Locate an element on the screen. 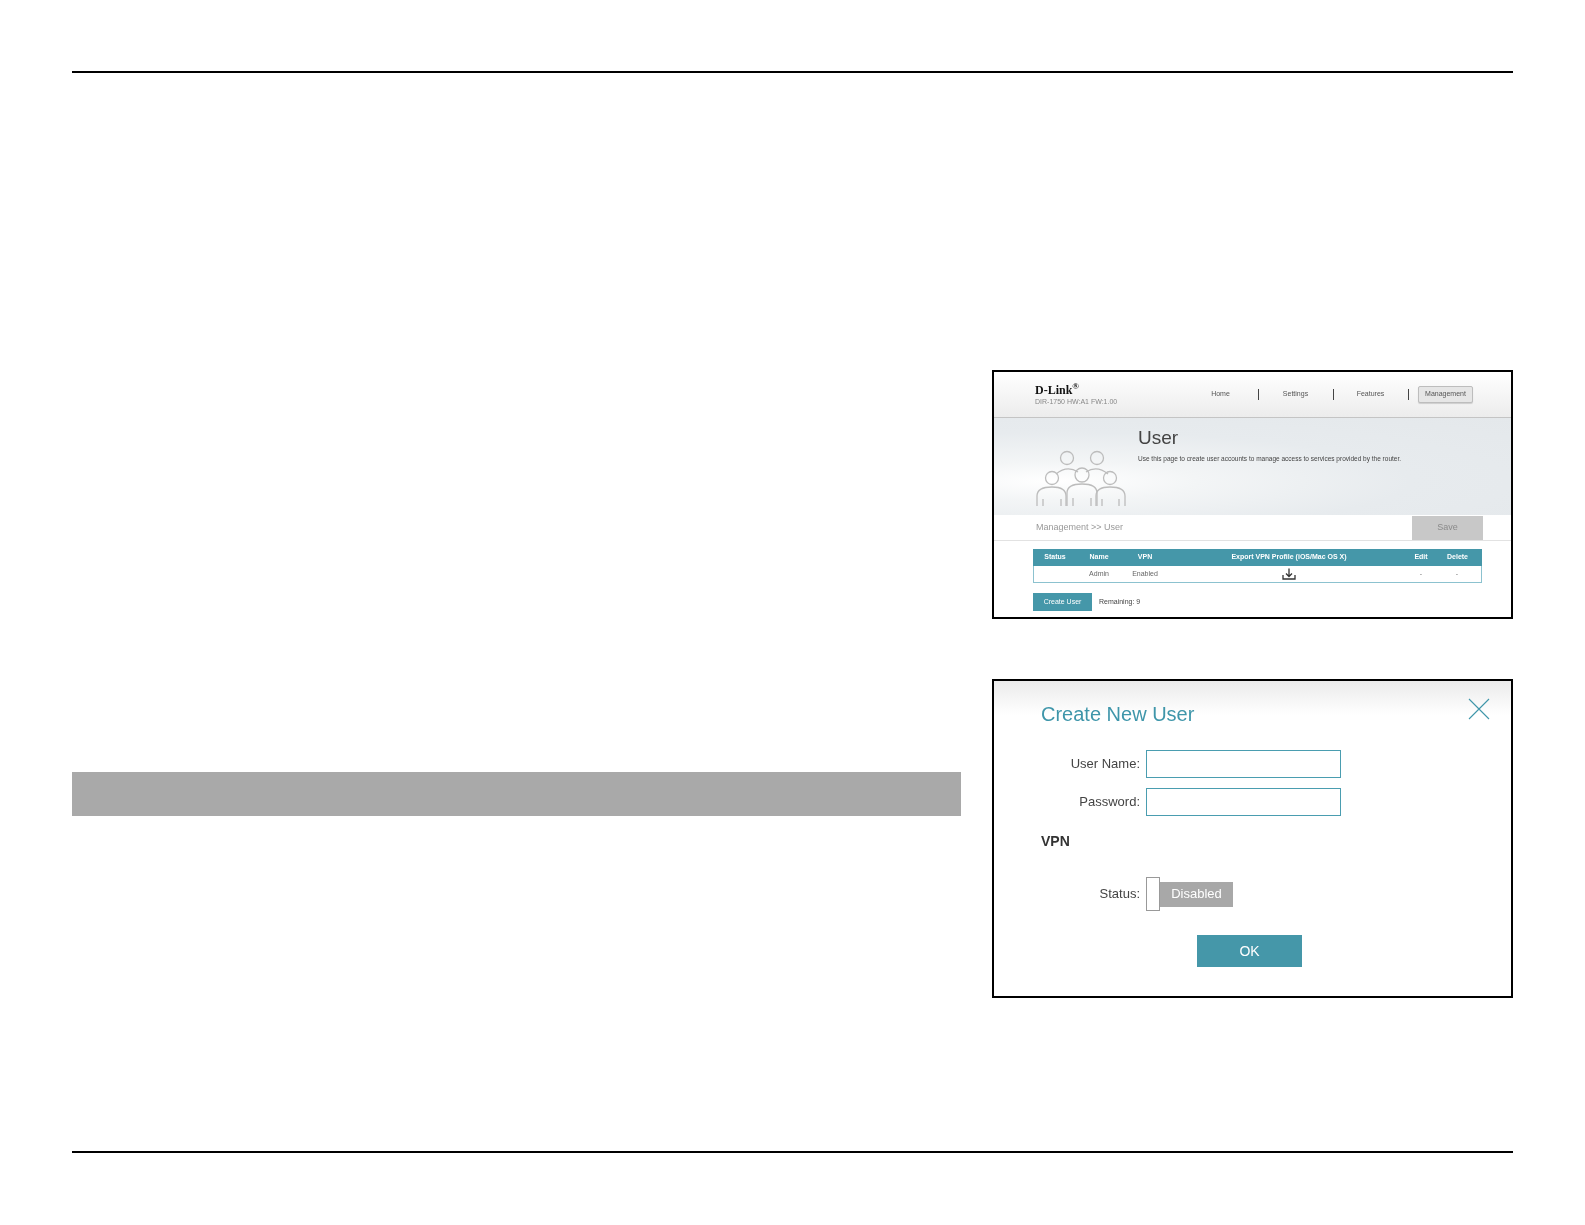 This screenshot has width=1585, height=1225. close-icon is located at coordinates (1479, 709).